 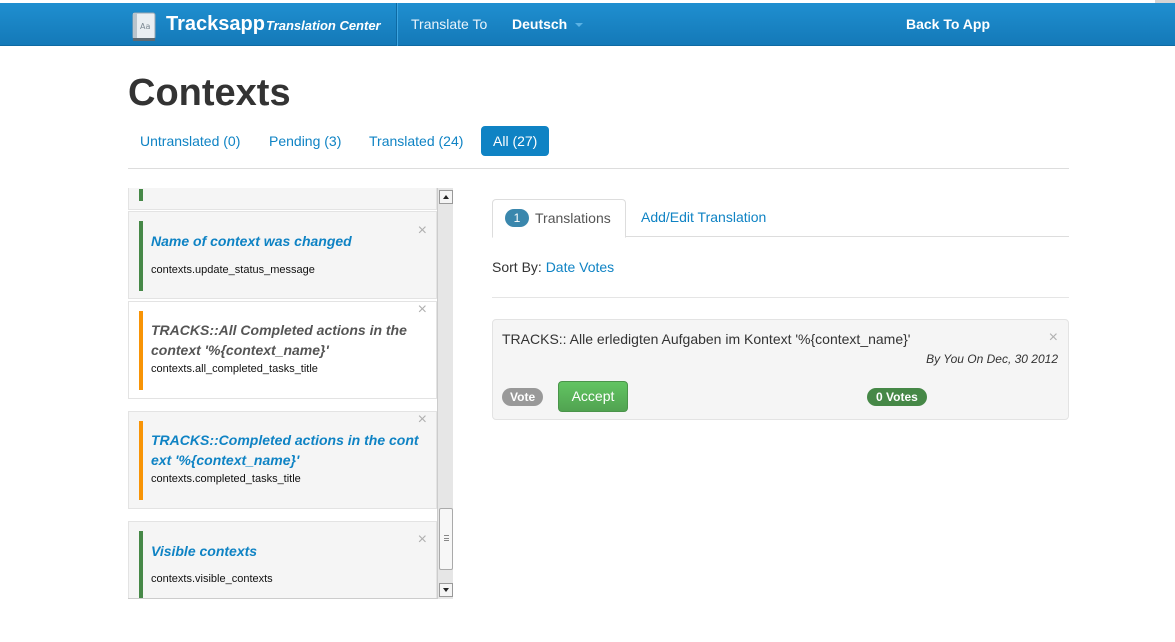 What do you see at coordinates (948, 24) in the screenshot?
I see `back-to-app-link: Back To App` at bounding box center [948, 24].